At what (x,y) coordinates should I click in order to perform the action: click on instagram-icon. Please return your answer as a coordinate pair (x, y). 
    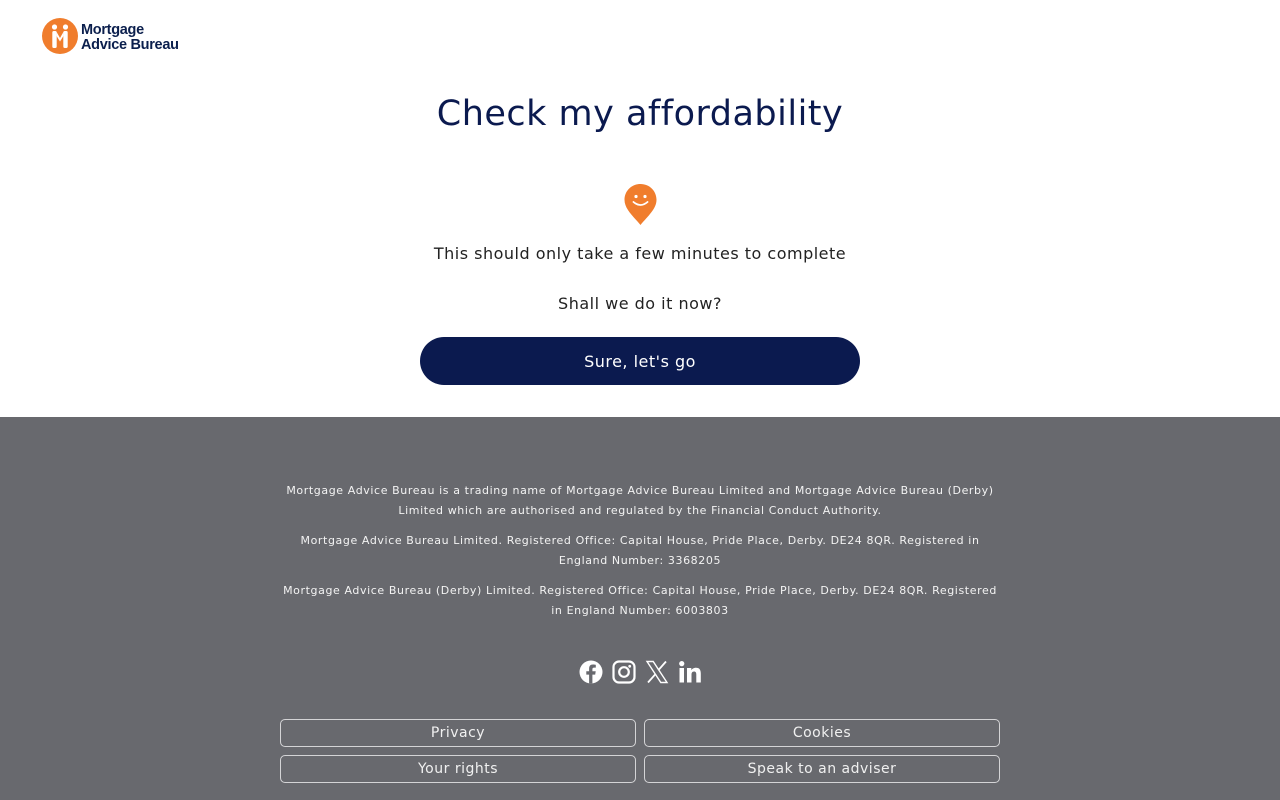
    Looking at the image, I should click on (623, 672).